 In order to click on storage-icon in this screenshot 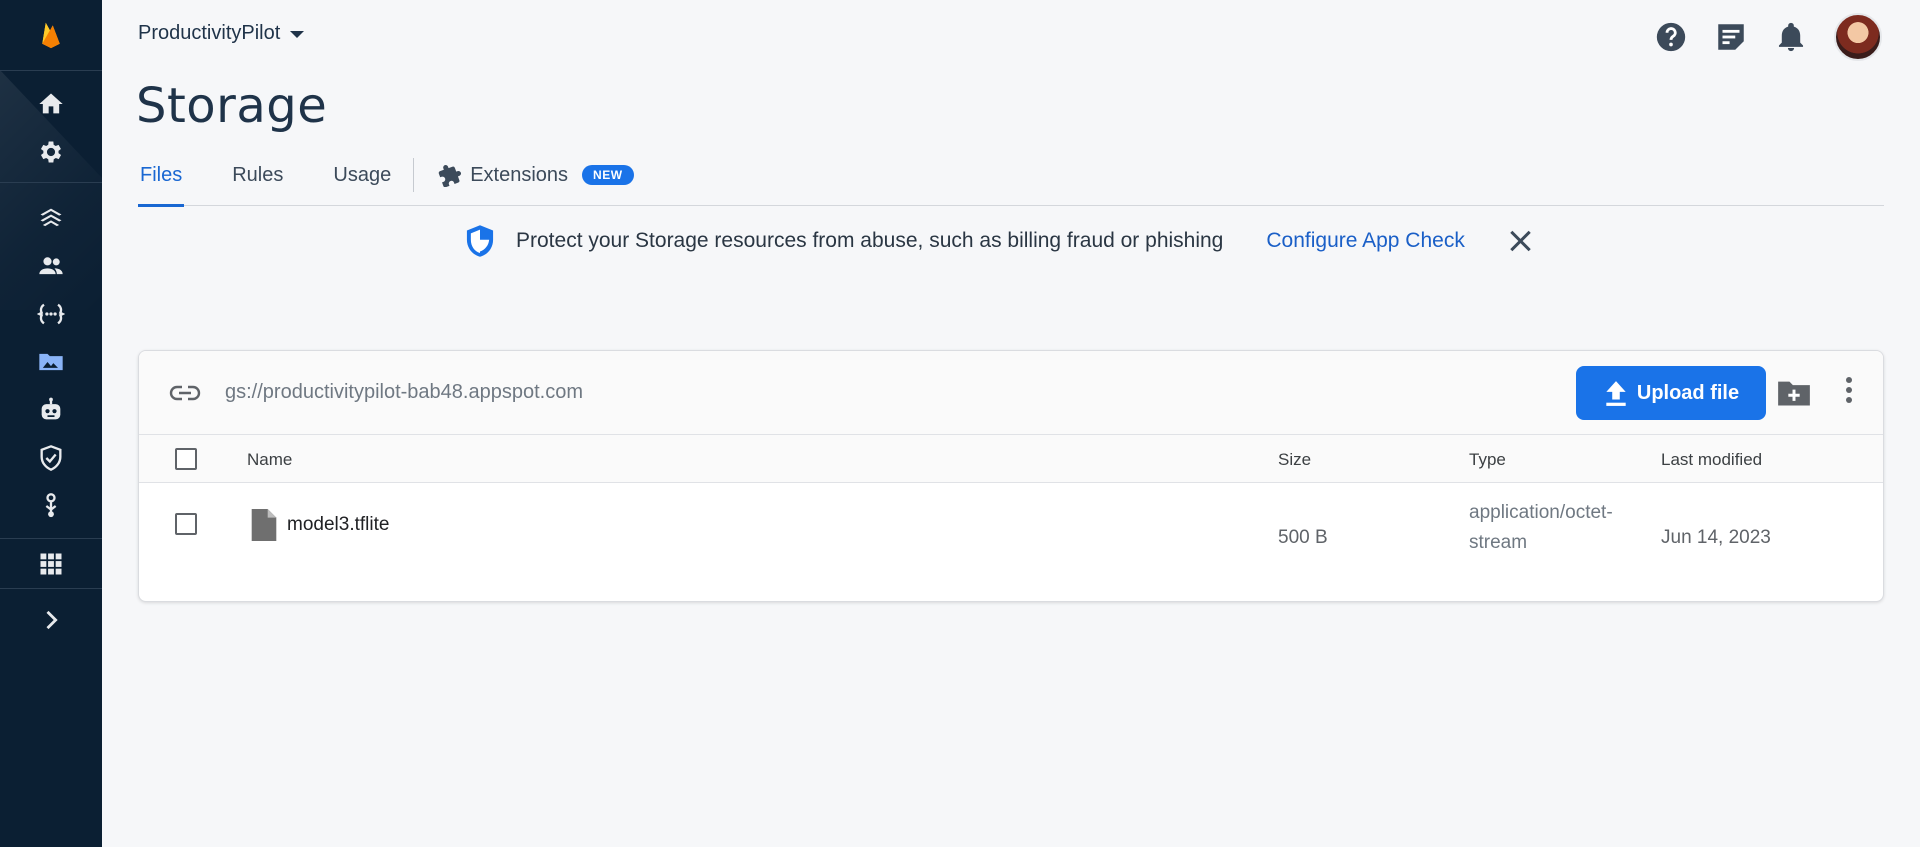, I will do `click(51, 362)`.